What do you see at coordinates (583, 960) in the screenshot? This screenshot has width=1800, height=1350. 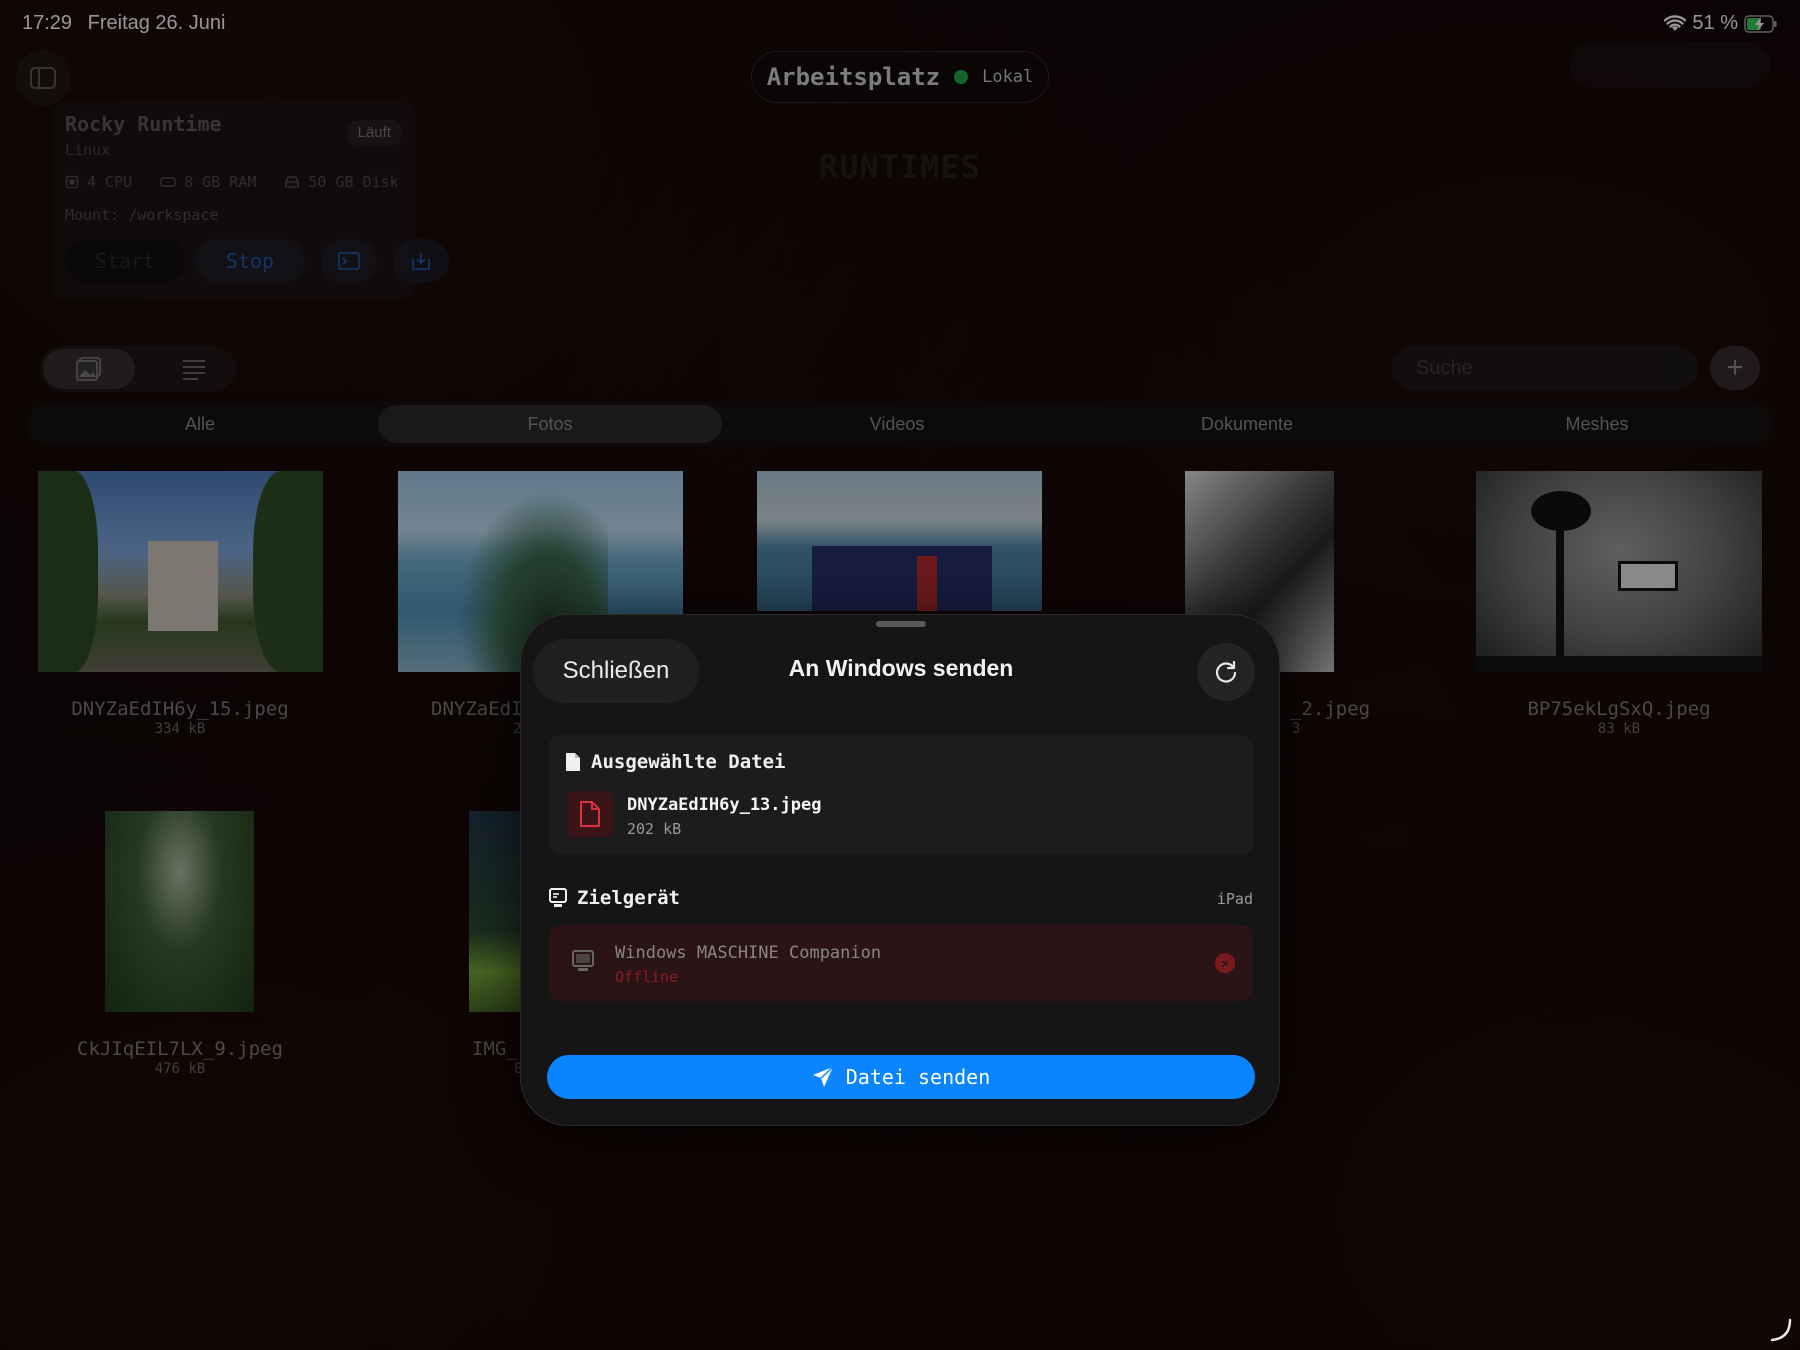 I see `computer-icon` at bounding box center [583, 960].